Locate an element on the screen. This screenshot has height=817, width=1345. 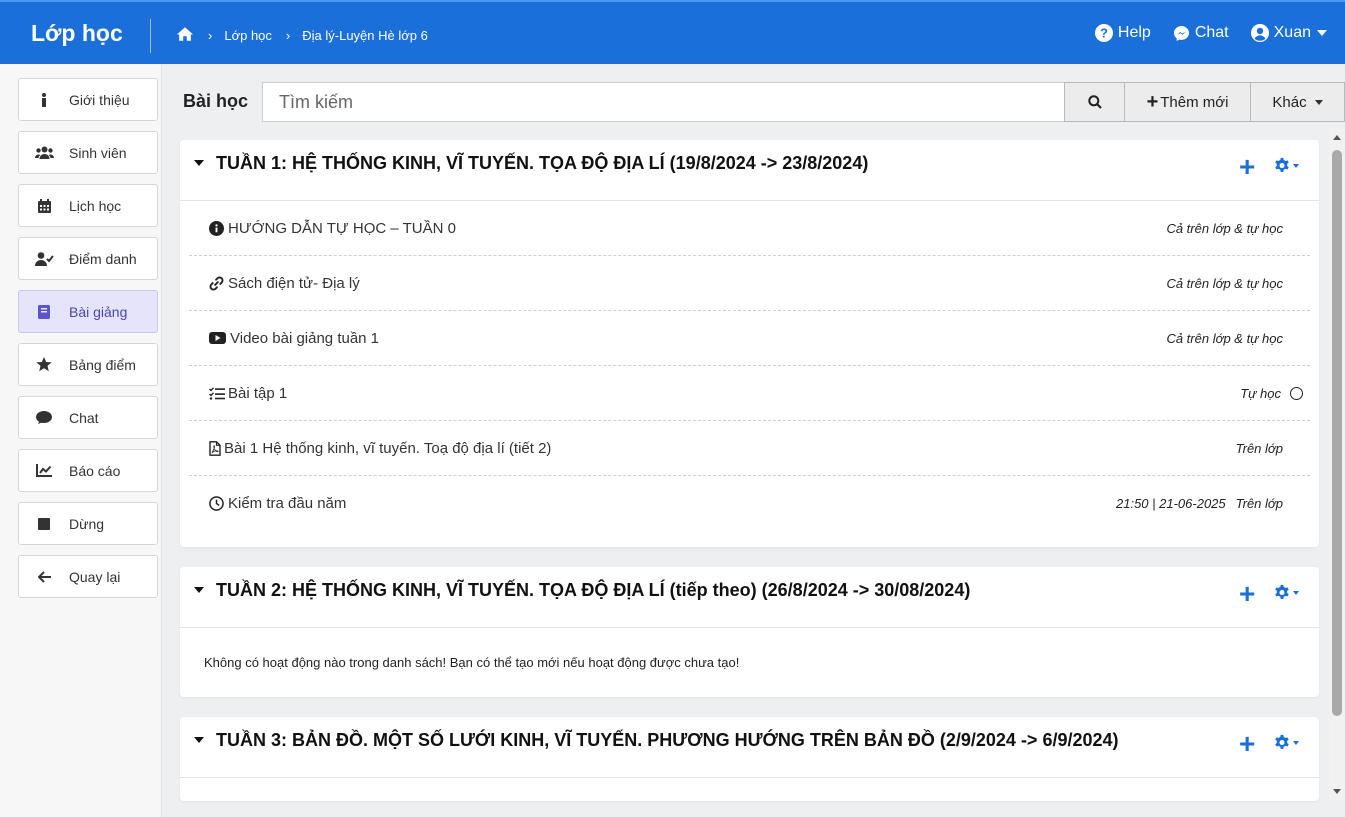
more-dropdown-button: Khác is located at coordinates (1297, 102).